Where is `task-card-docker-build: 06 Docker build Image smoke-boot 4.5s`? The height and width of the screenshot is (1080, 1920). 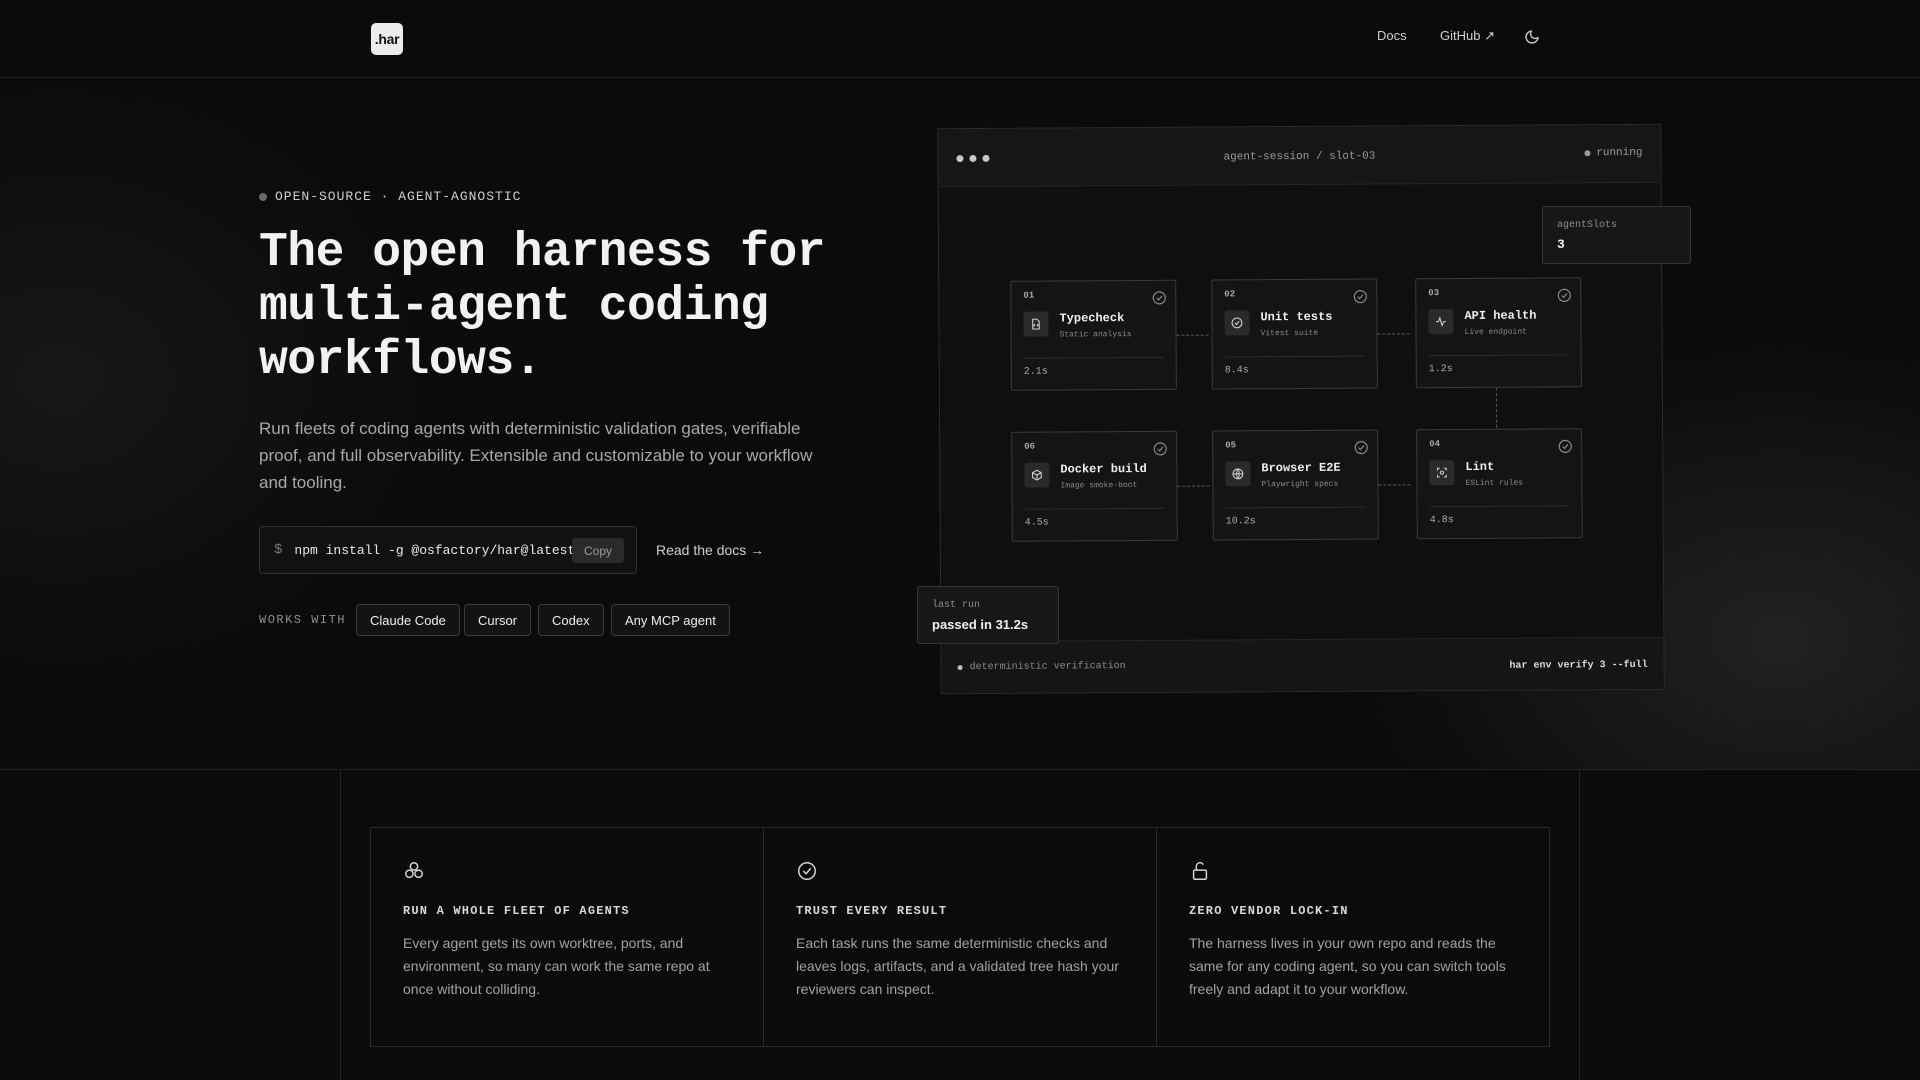
task-card-docker-build: 06 Docker build Image smoke-boot 4.5s is located at coordinates (1094, 486).